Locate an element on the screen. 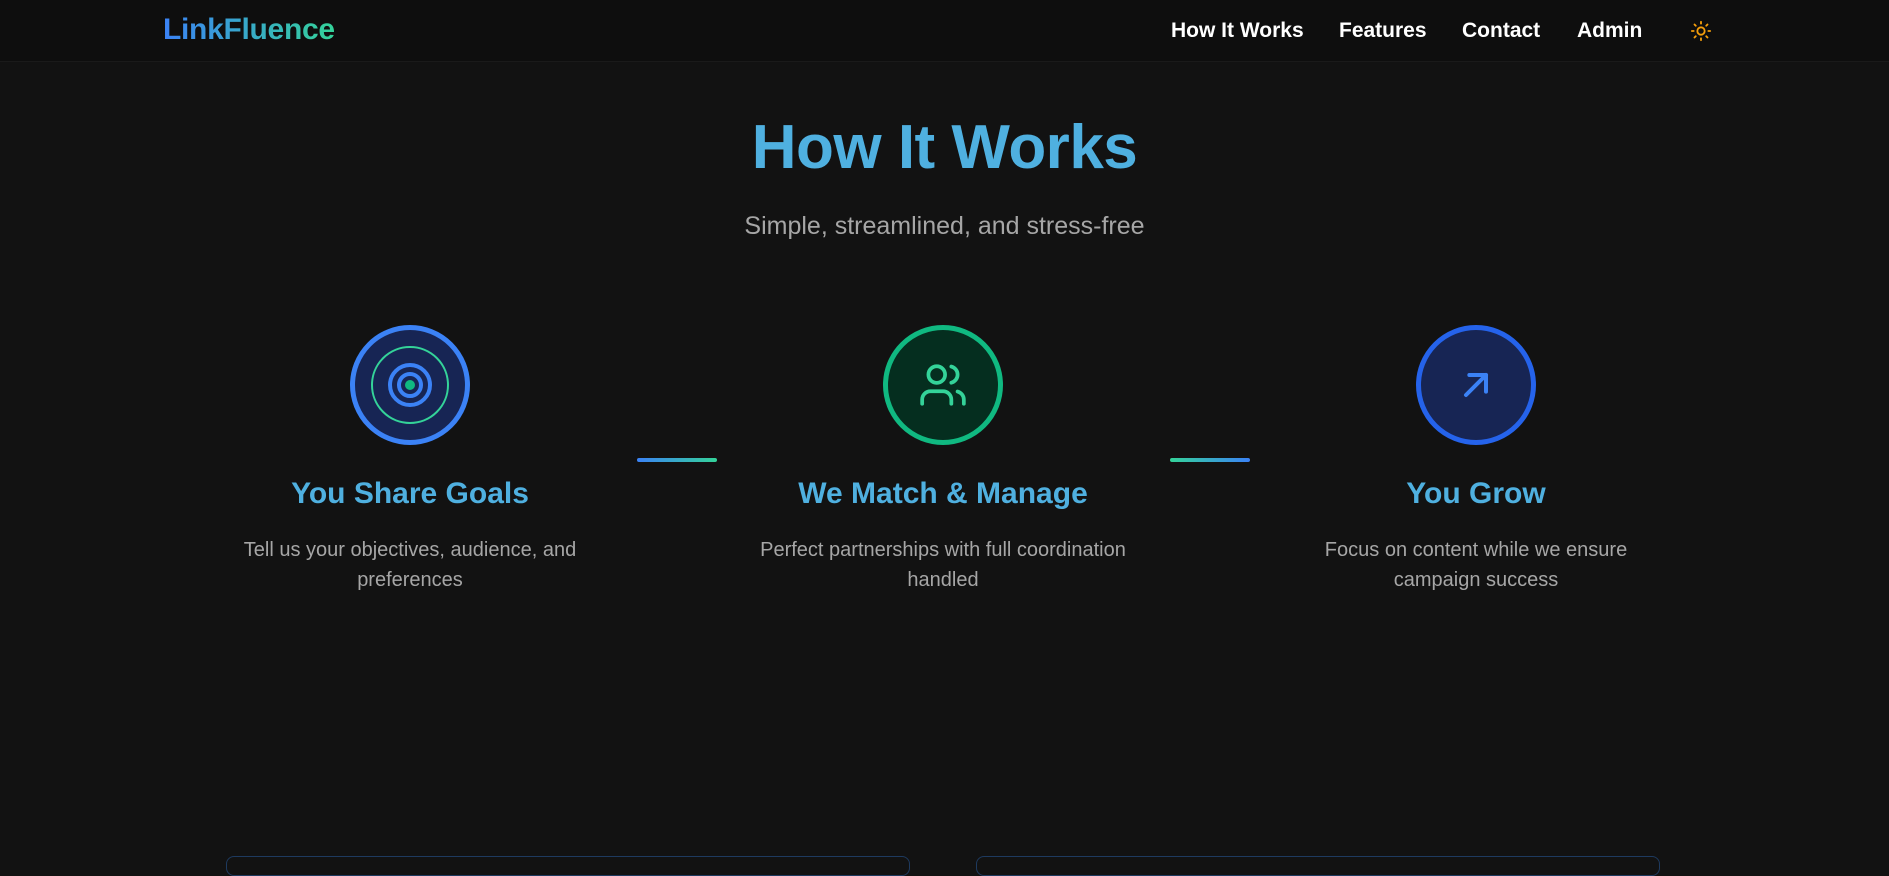  step-title: We Match & Manage is located at coordinates (943, 493).